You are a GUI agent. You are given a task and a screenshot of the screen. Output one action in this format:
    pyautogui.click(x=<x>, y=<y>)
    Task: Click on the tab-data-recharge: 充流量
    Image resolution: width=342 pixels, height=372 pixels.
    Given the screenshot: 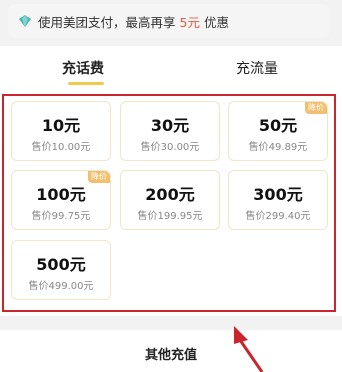 What is the action you would take?
    pyautogui.click(x=257, y=68)
    